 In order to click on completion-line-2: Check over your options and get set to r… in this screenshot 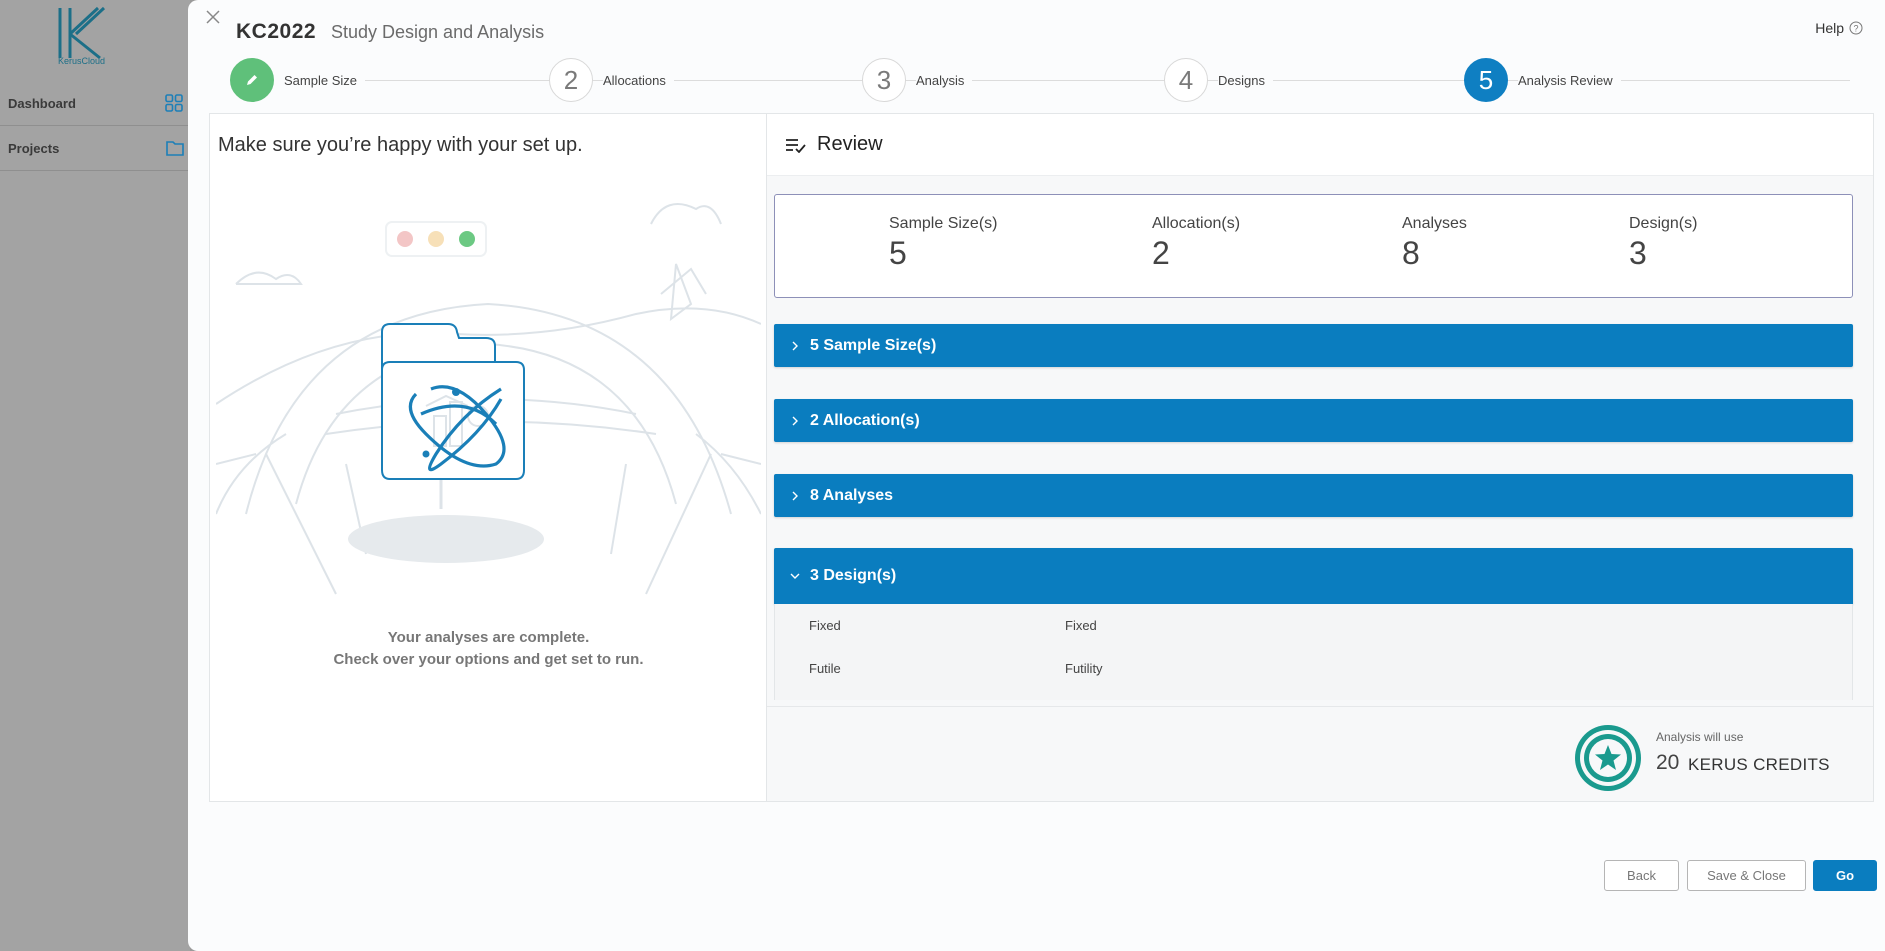, I will do `click(488, 659)`.